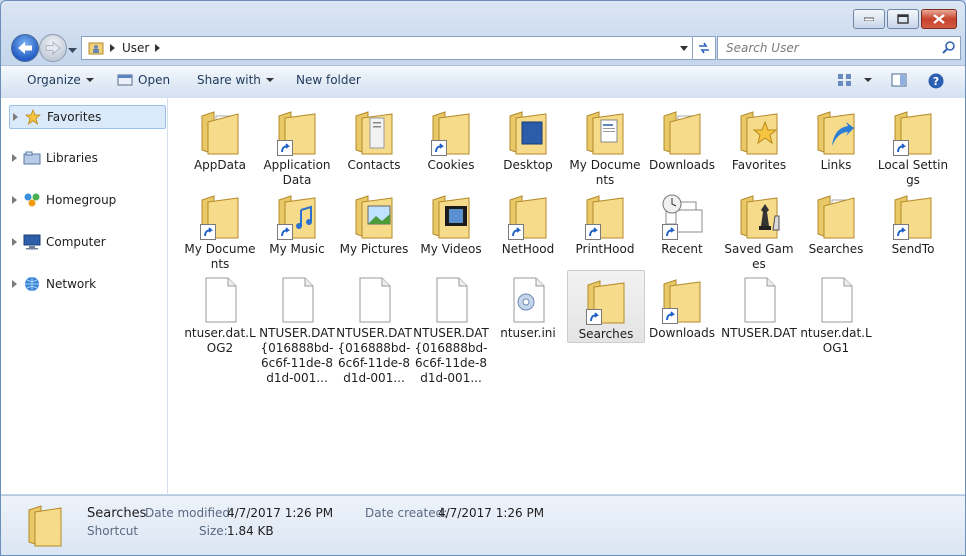 The width and height of the screenshot is (966, 556). I want to click on new-folder-button: New folder, so click(328, 80).